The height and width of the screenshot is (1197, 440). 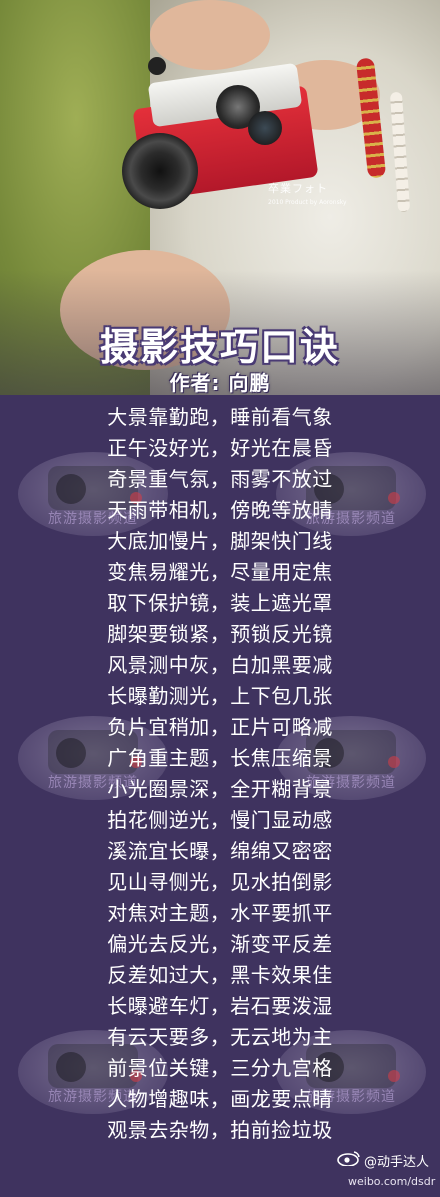 I want to click on poem-line: 见山寻侧光，见水拍倒影, so click(x=220, y=882).